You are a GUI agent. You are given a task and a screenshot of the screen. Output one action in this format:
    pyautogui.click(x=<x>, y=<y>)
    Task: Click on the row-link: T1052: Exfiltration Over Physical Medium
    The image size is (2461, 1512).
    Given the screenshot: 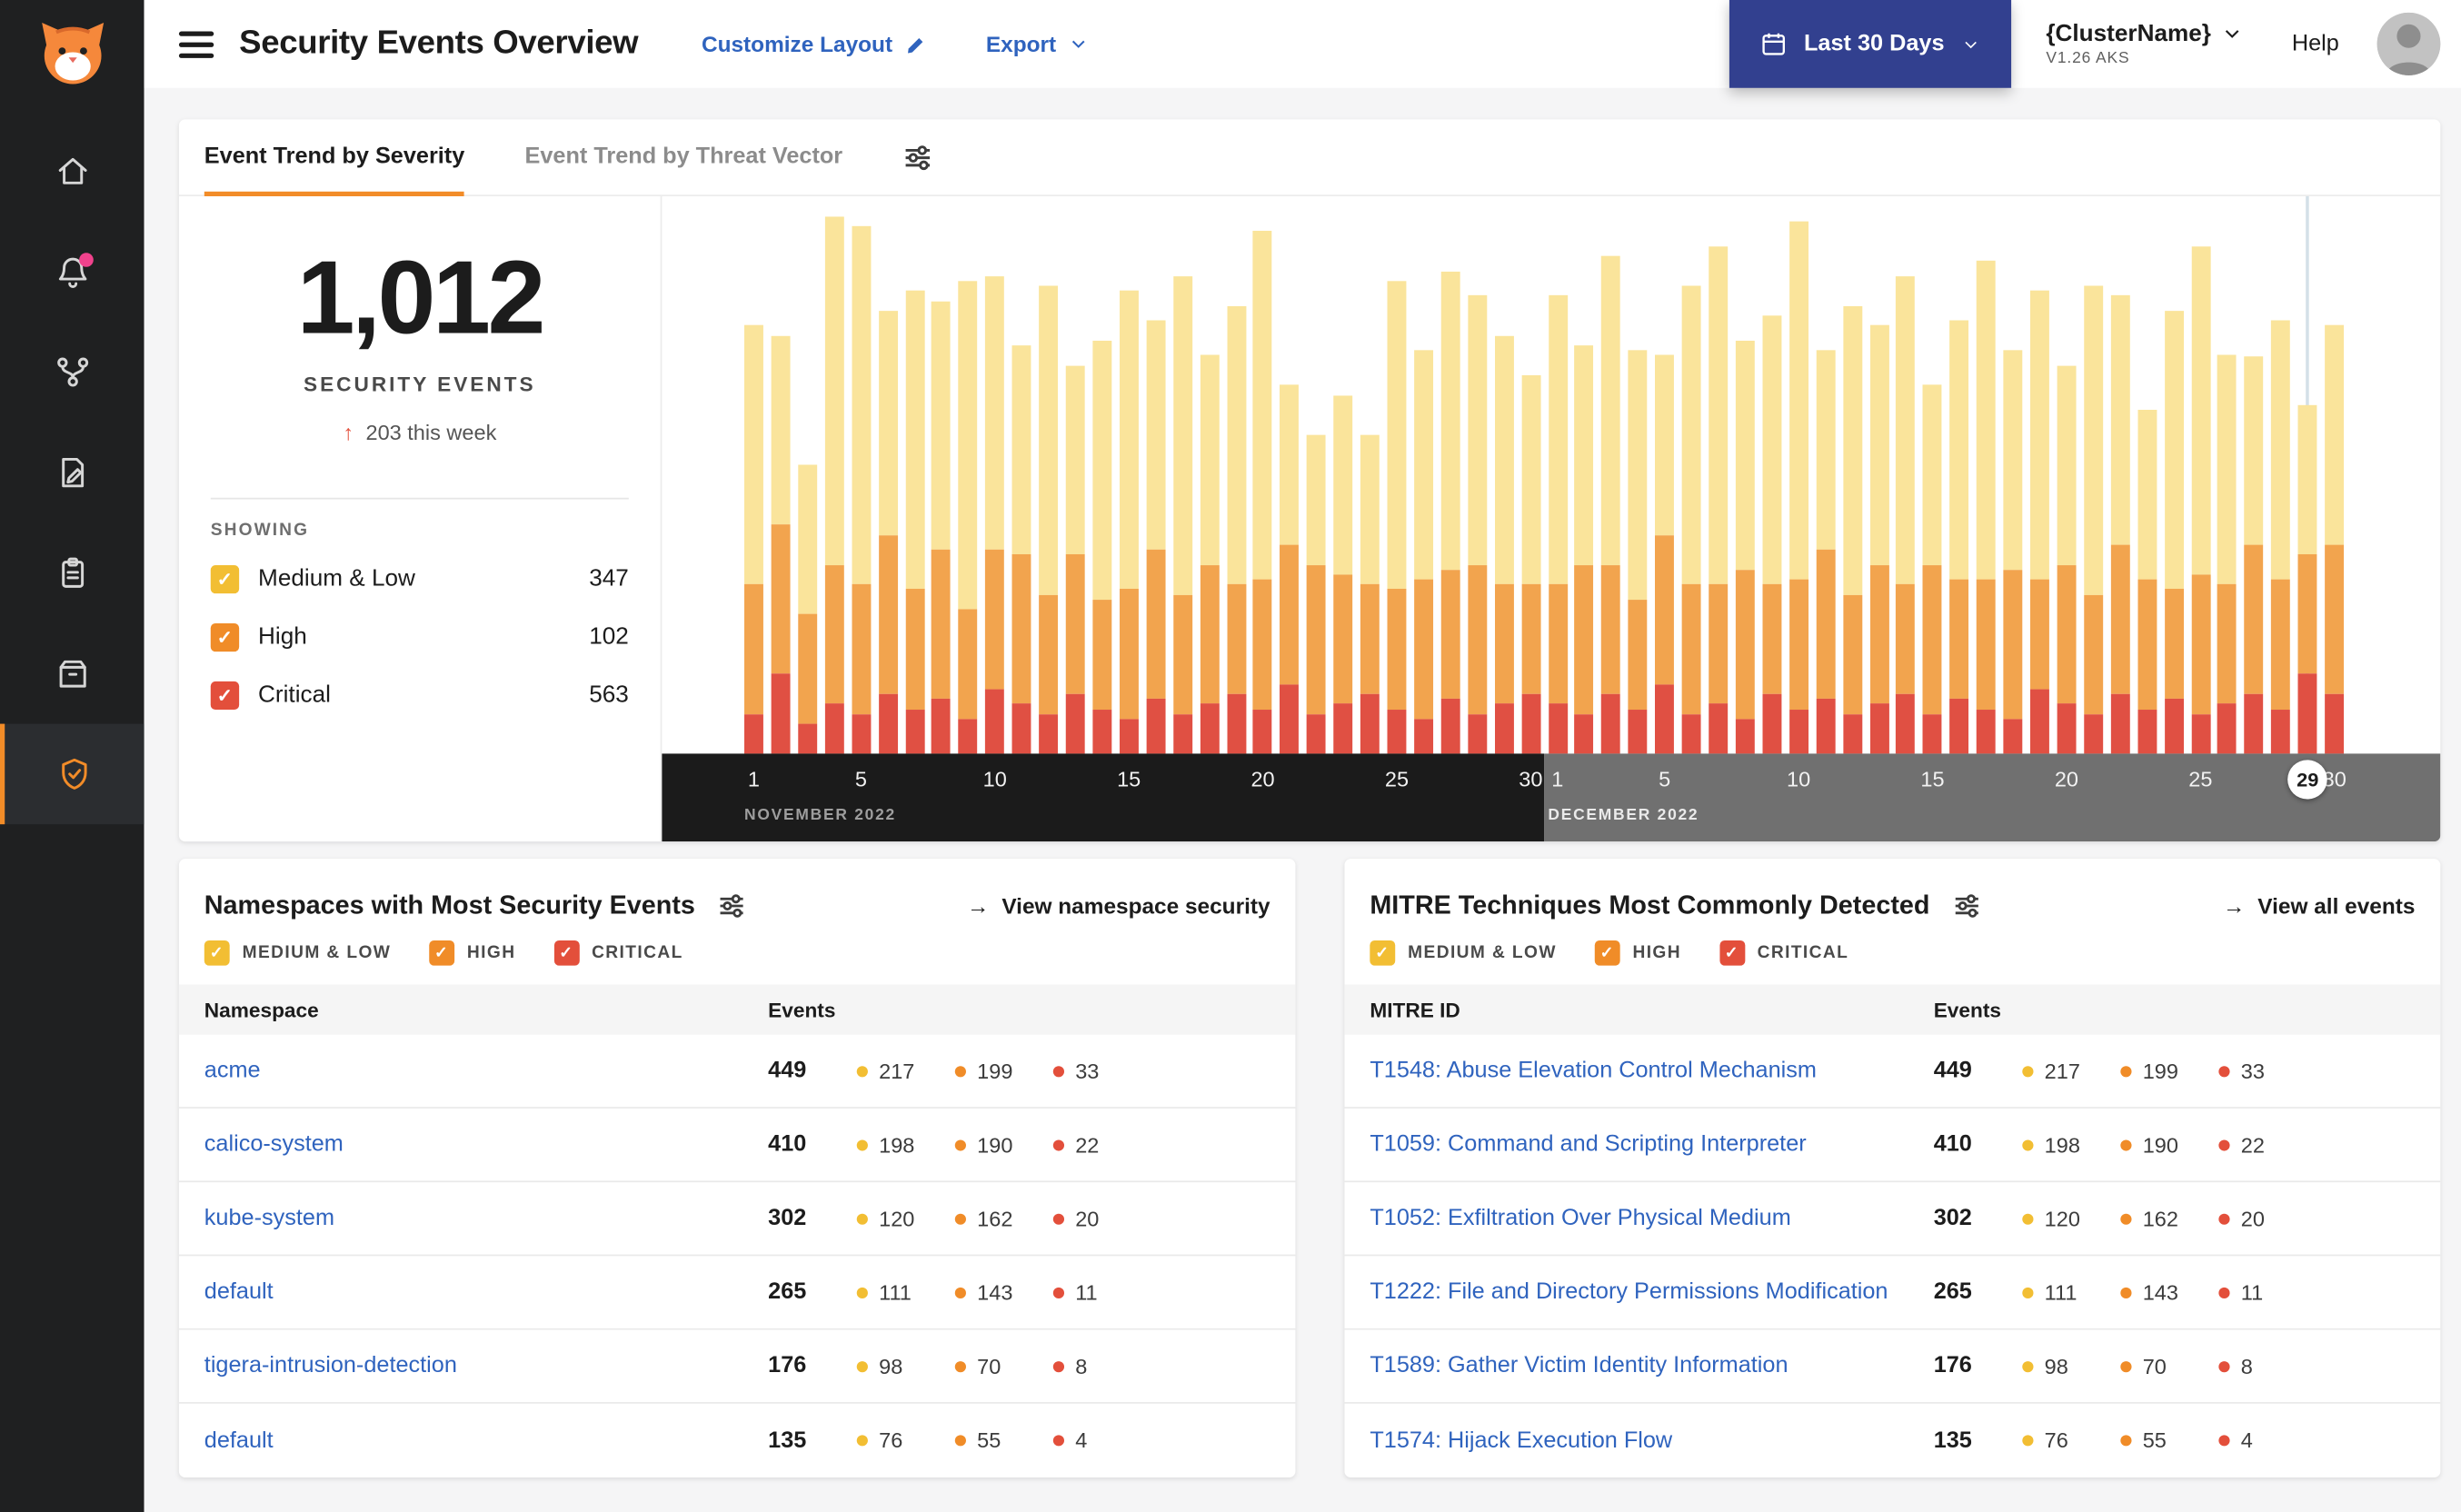 What is the action you would take?
    pyautogui.click(x=1651, y=1218)
    